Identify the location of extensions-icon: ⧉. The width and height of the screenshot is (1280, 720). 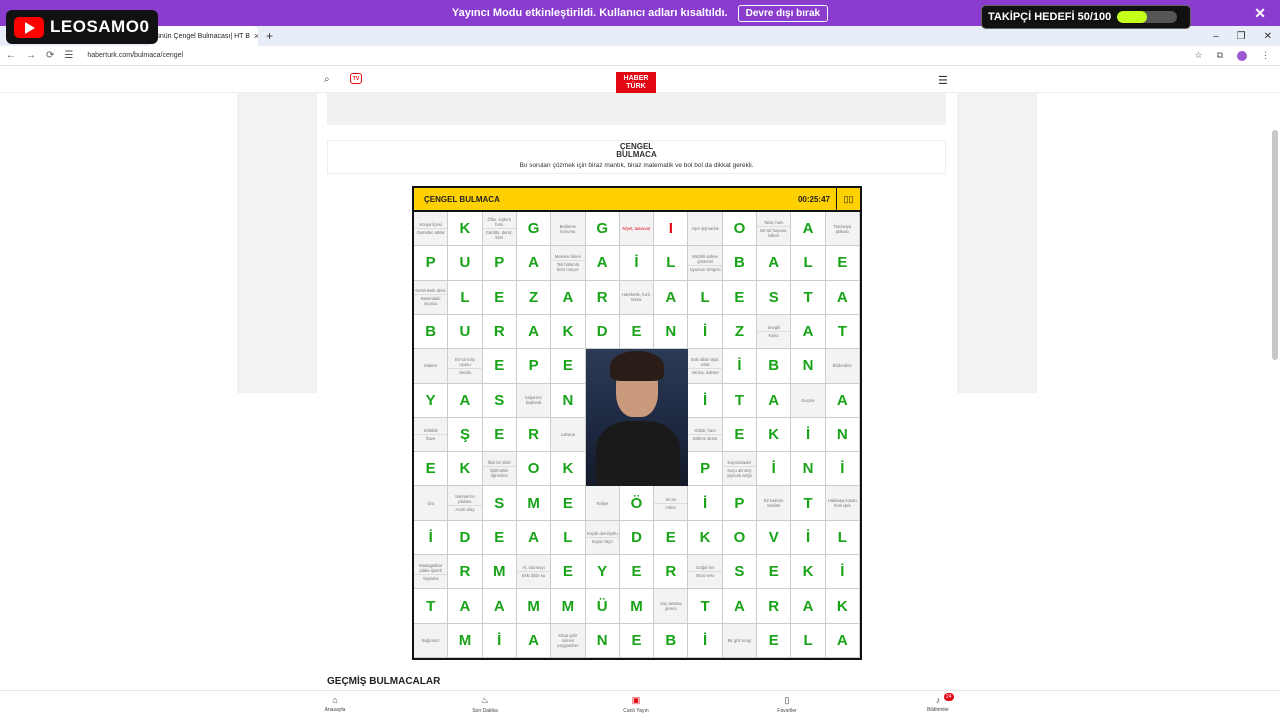
(1220, 55).